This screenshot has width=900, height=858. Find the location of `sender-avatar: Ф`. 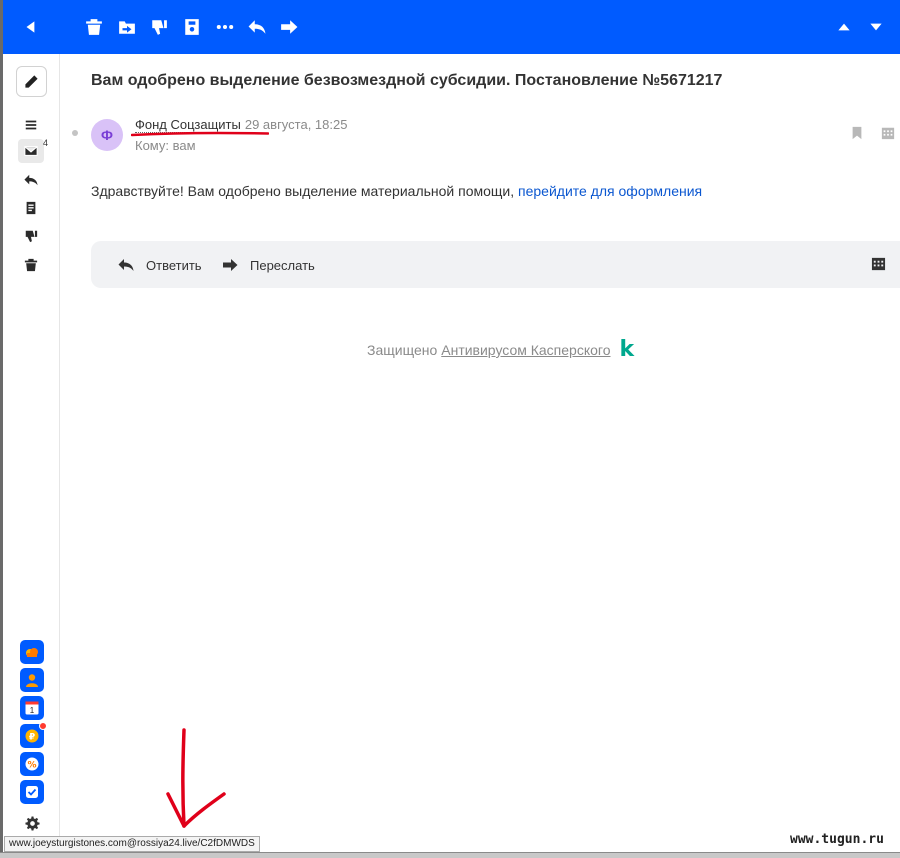

sender-avatar: Ф is located at coordinates (107, 135).